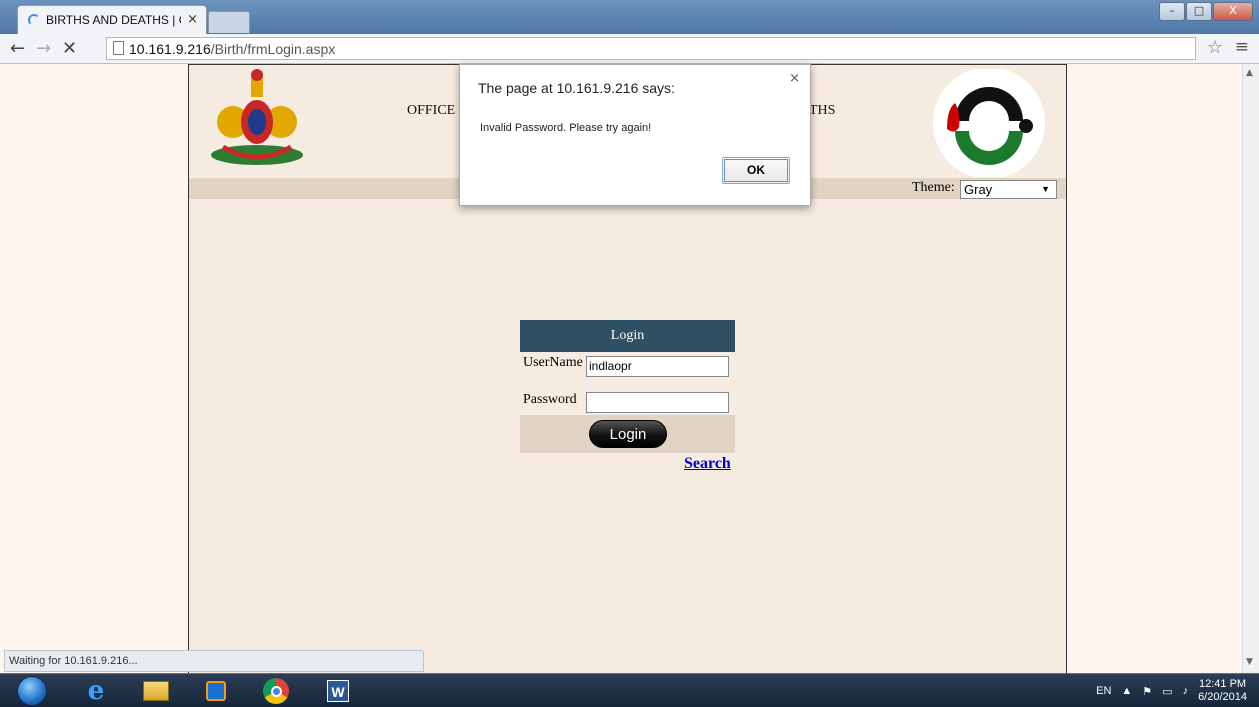 The width and height of the screenshot is (1259, 707). What do you see at coordinates (192, 19) in the screenshot?
I see `tab-close-icon: ×` at bounding box center [192, 19].